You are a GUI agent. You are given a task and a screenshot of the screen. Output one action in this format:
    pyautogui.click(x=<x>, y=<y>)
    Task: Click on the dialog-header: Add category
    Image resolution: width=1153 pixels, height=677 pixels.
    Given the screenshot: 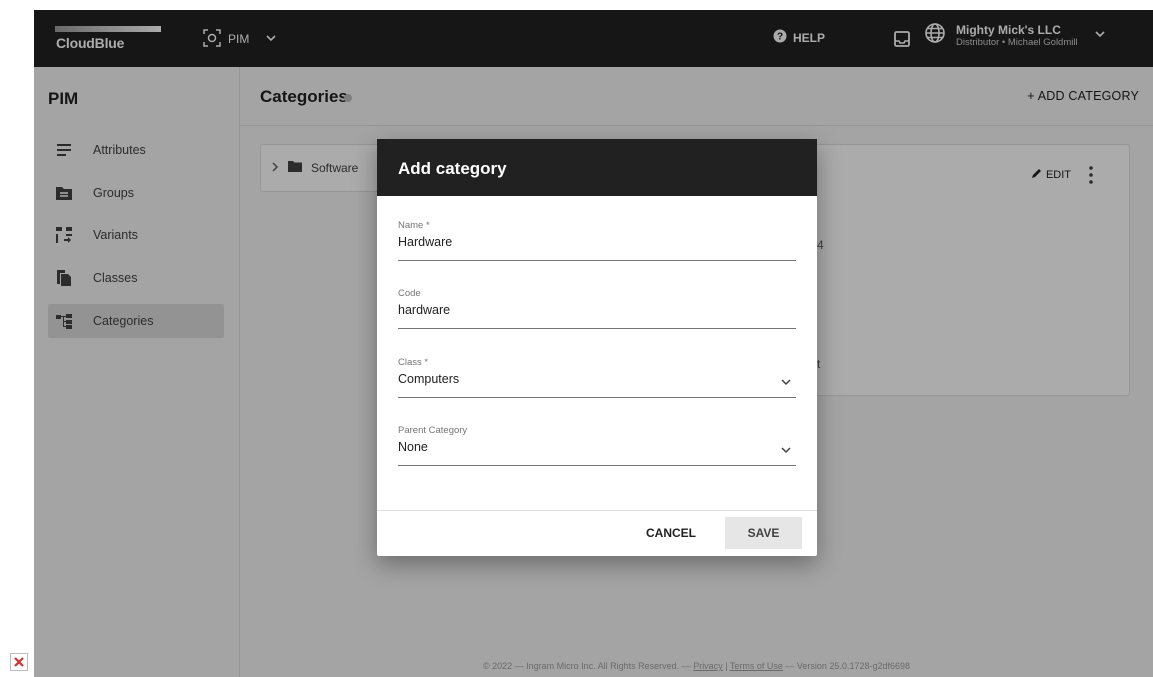 What is the action you would take?
    pyautogui.click(x=597, y=167)
    